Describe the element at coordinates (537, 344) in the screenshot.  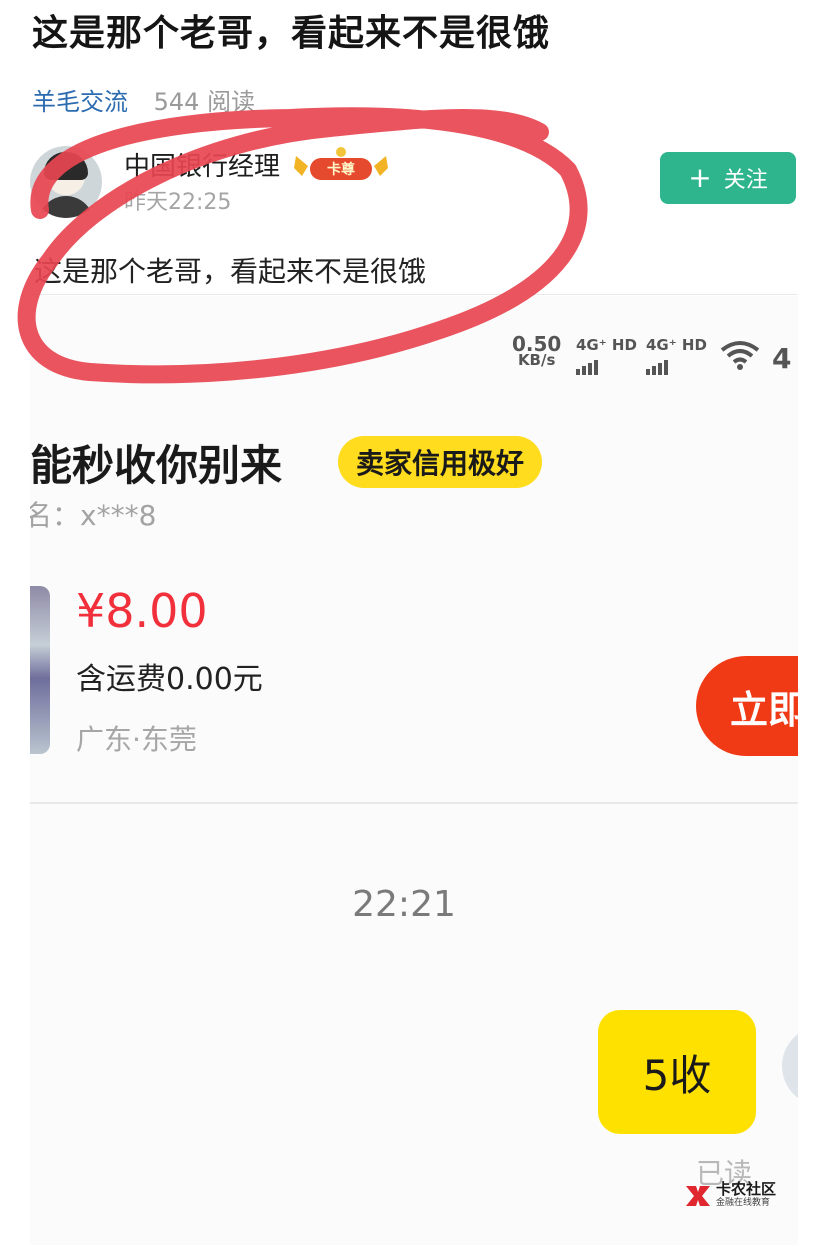
I see `speed-value: 0.50` at that location.